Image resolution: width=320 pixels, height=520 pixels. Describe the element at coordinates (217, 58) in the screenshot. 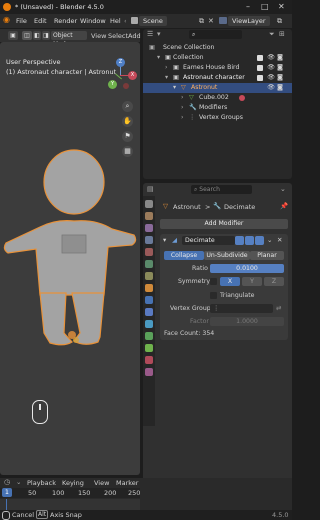

I see `outliner-row-collection: ▾ ▣ Collection 👁 ◙` at that location.